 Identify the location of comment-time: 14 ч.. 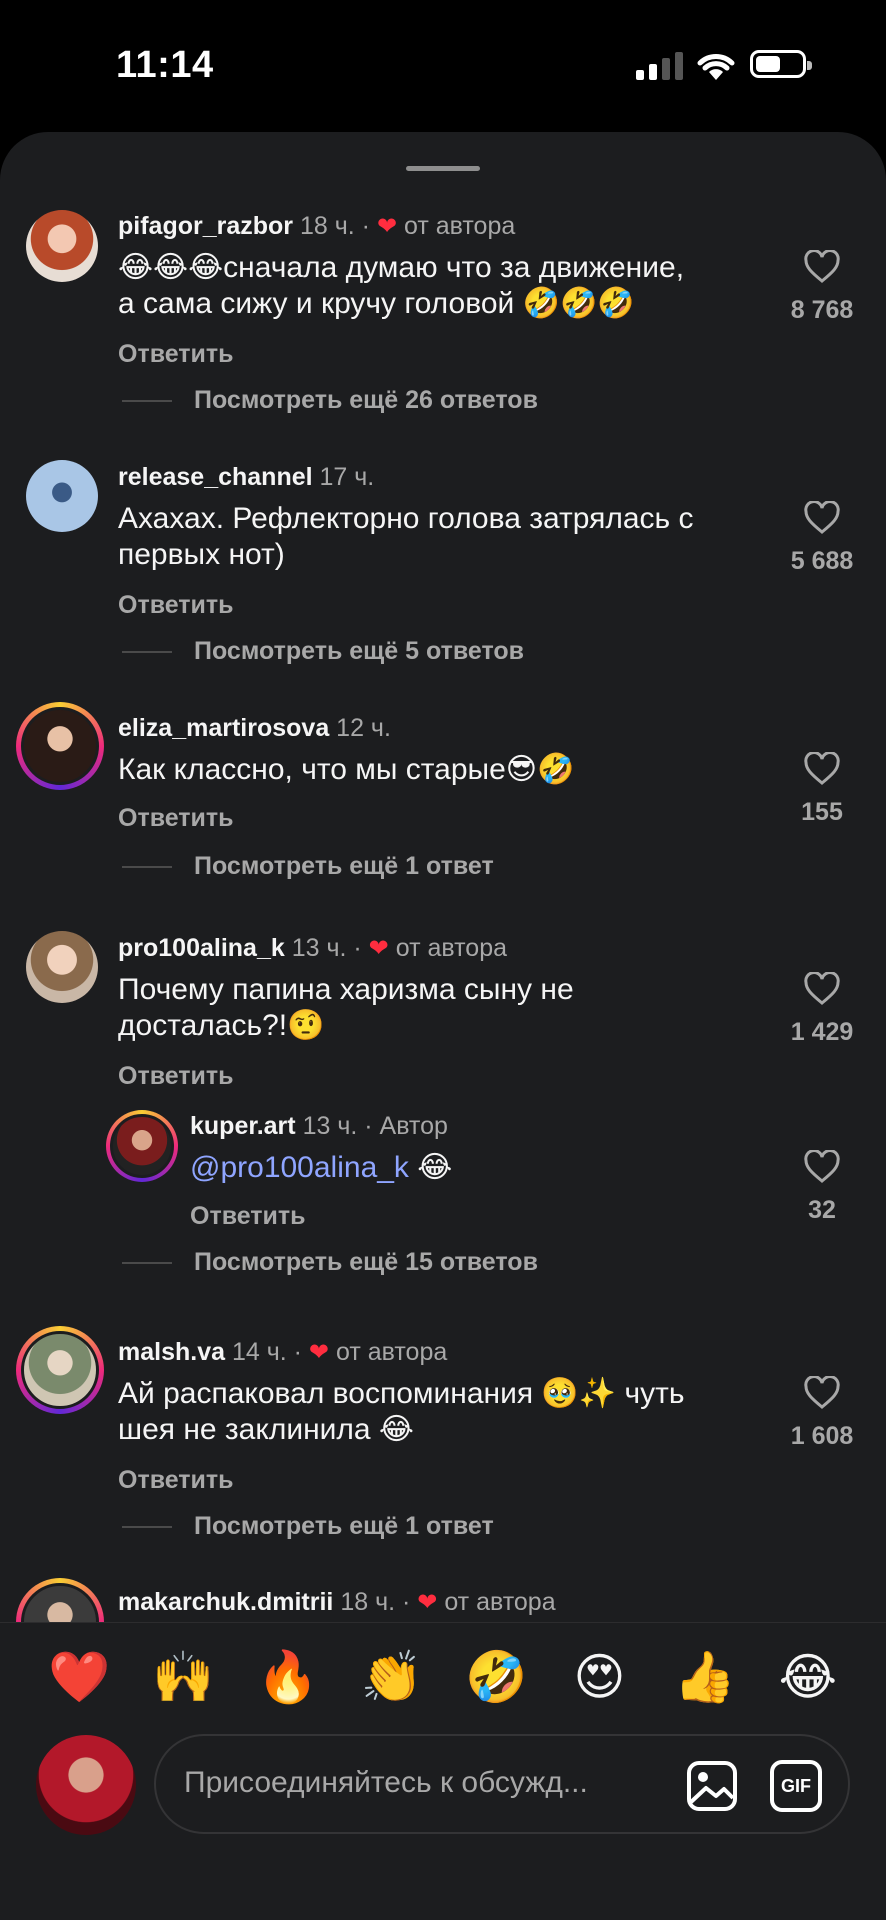
(259, 1352).